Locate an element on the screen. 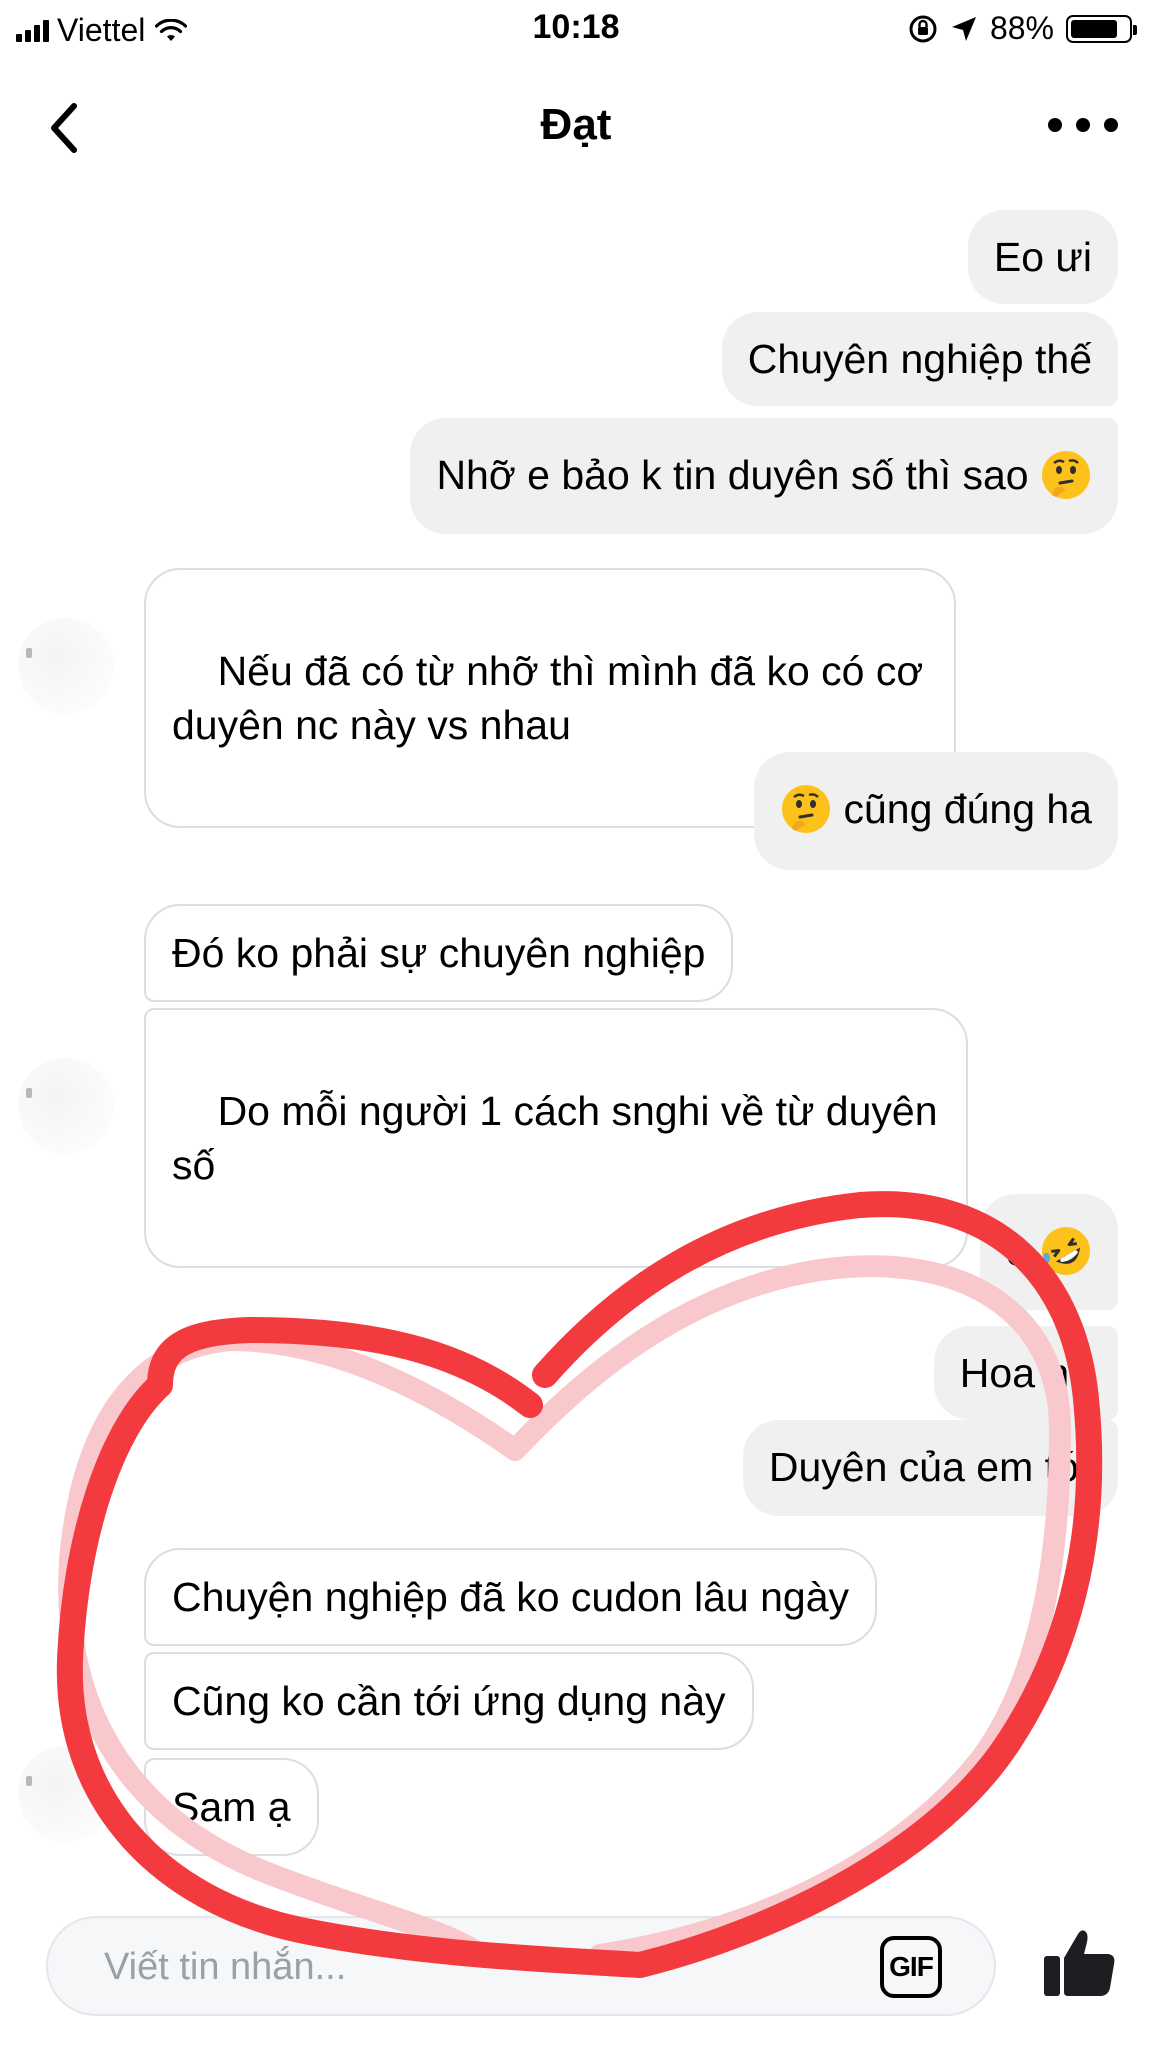 The height and width of the screenshot is (2048, 1152). message-text: Duyên của em tới is located at coordinates (930, 1467).